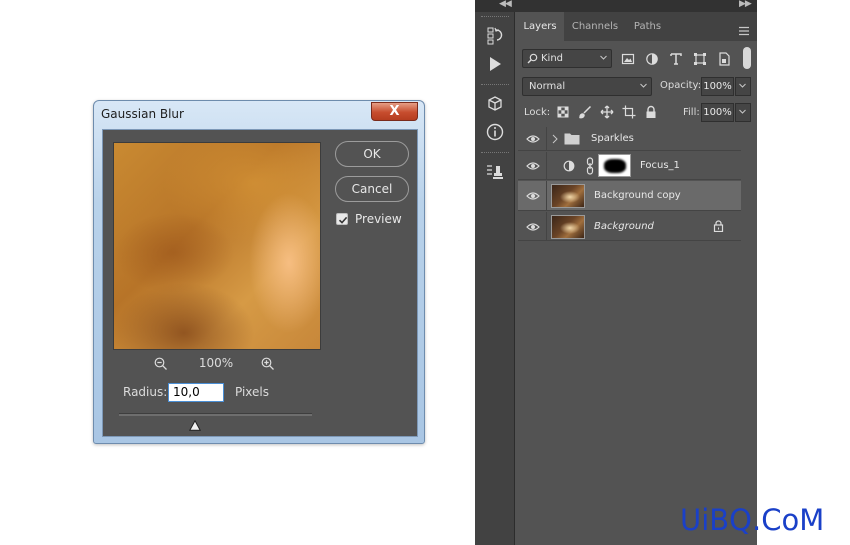 The height and width of the screenshot is (545, 850). Describe the element at coordinates (614, 165) in the screenshot. I see `layer-mask-thumbnail` at that location.